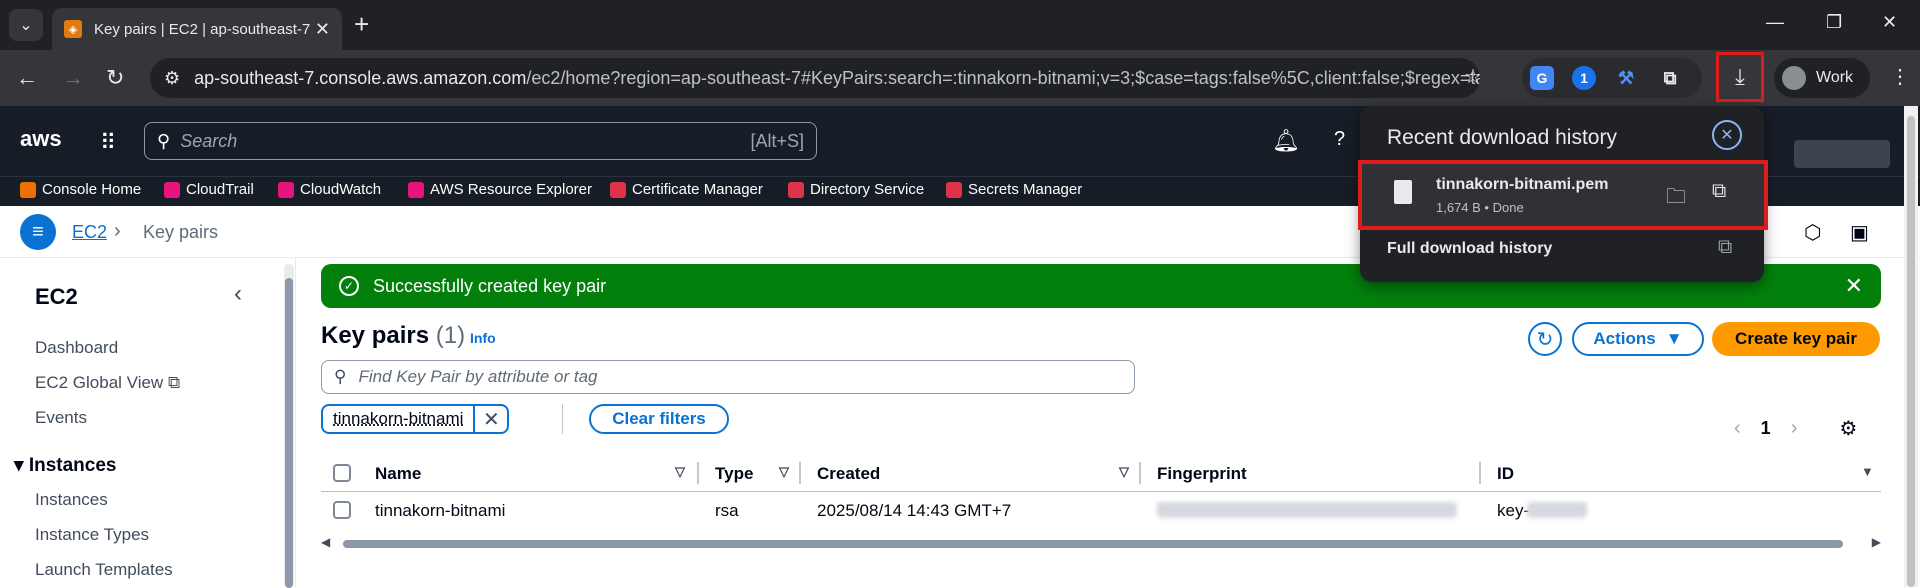 Image resolution: width=1920 pixels, height=588 pixels. I want to click on page-scroll-thumb, so click(1911, 351).